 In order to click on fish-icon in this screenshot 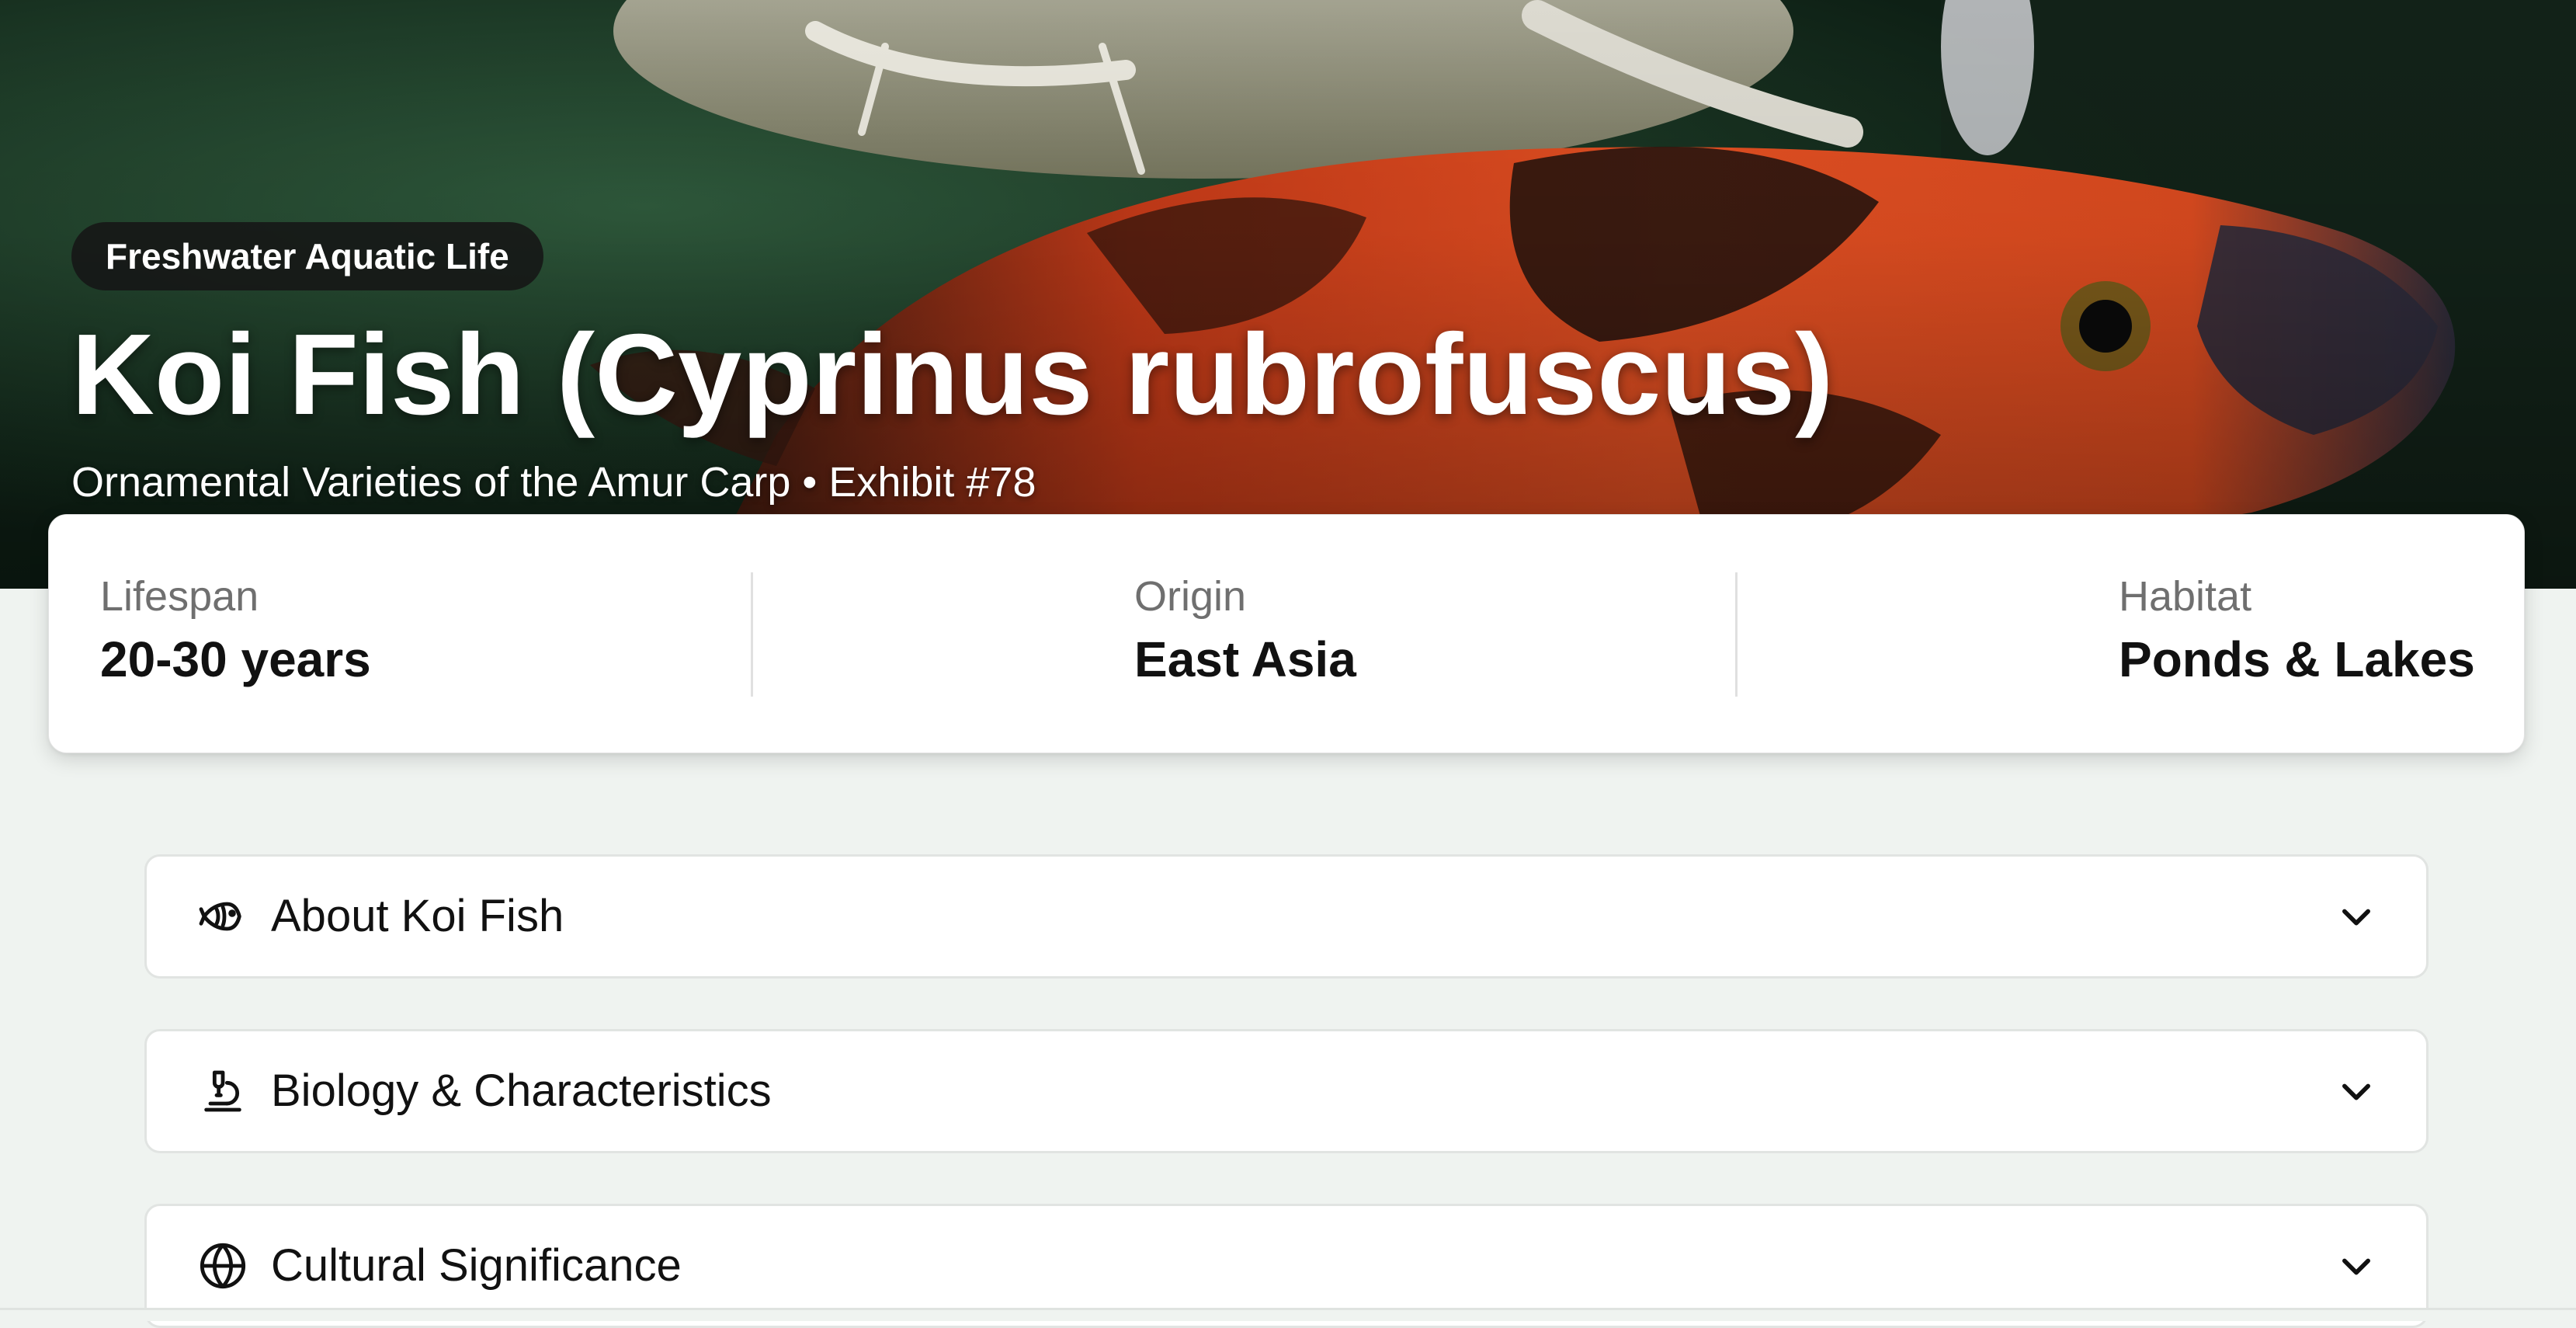, I will do `click(220, 916)`.